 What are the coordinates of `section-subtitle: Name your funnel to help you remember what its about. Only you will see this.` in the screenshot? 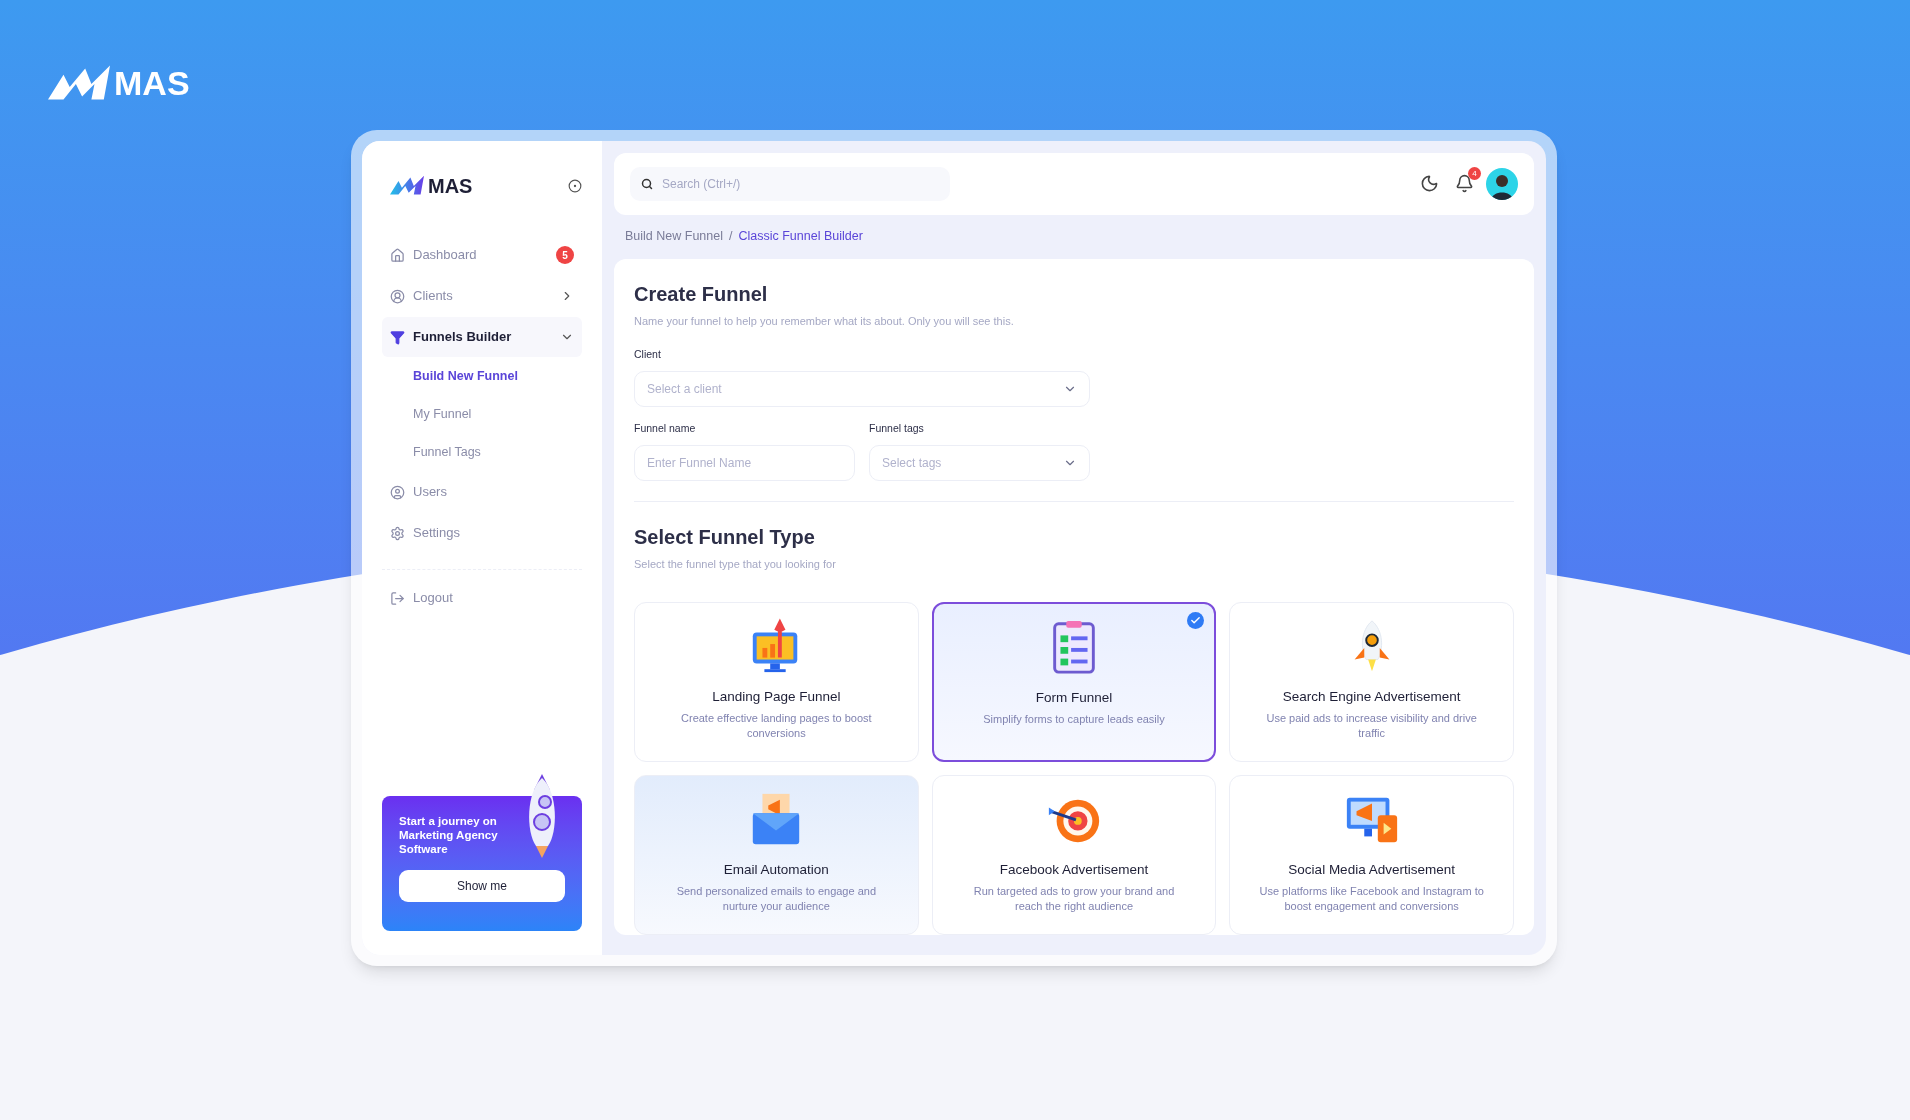 It's located at (824, 321).